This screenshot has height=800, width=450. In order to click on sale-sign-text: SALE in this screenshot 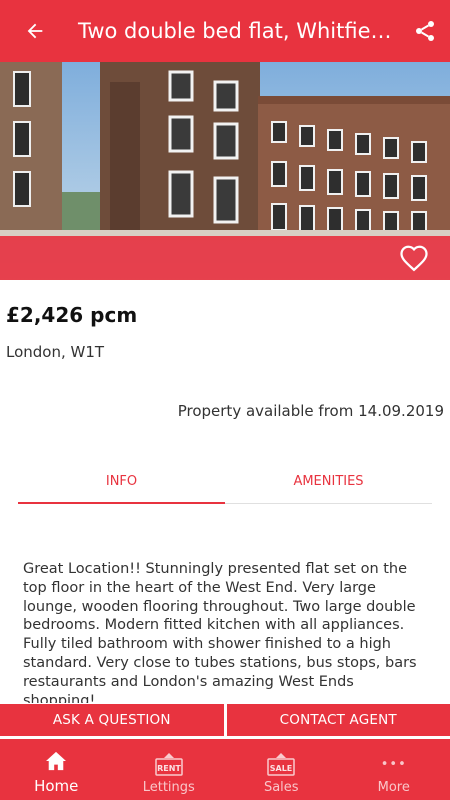, I will do `click(281, 768)`.